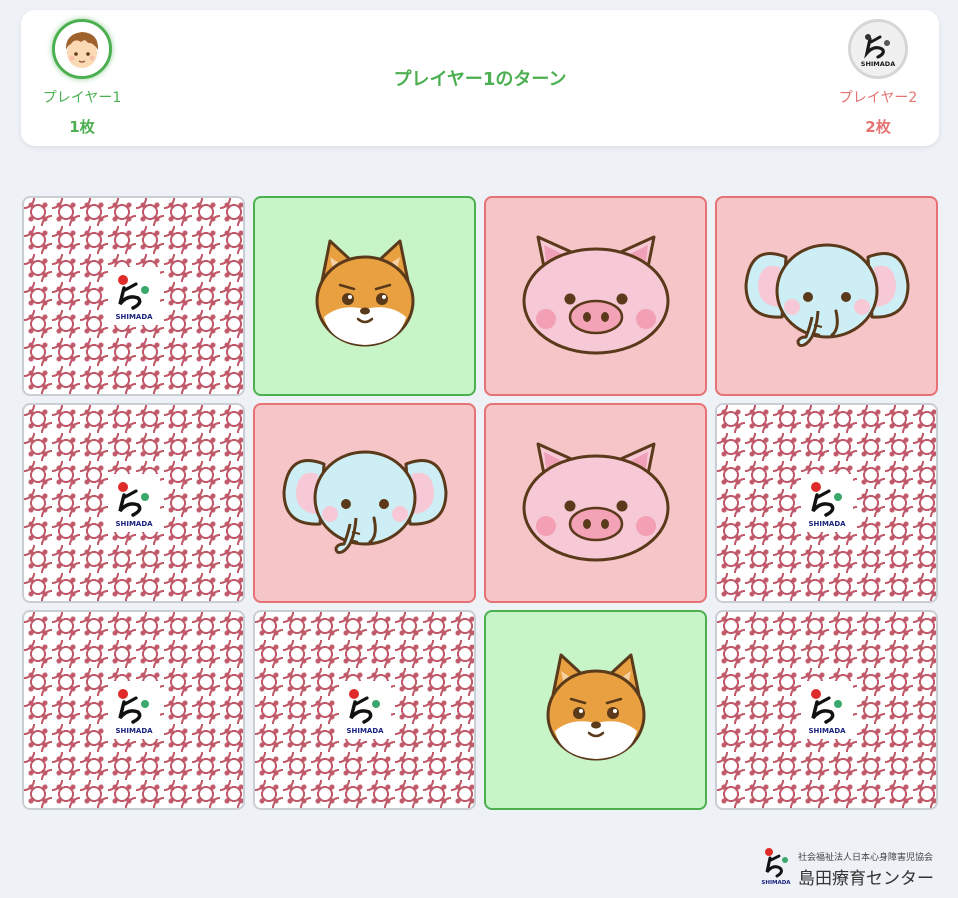 Image resolution: width=958 pixels, height=898 pixels. I want to click on player2-avatar: SHIMADA, so click(878, 49).